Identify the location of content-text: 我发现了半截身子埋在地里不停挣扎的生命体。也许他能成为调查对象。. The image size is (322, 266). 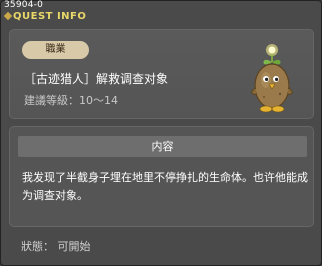
(165, 186).